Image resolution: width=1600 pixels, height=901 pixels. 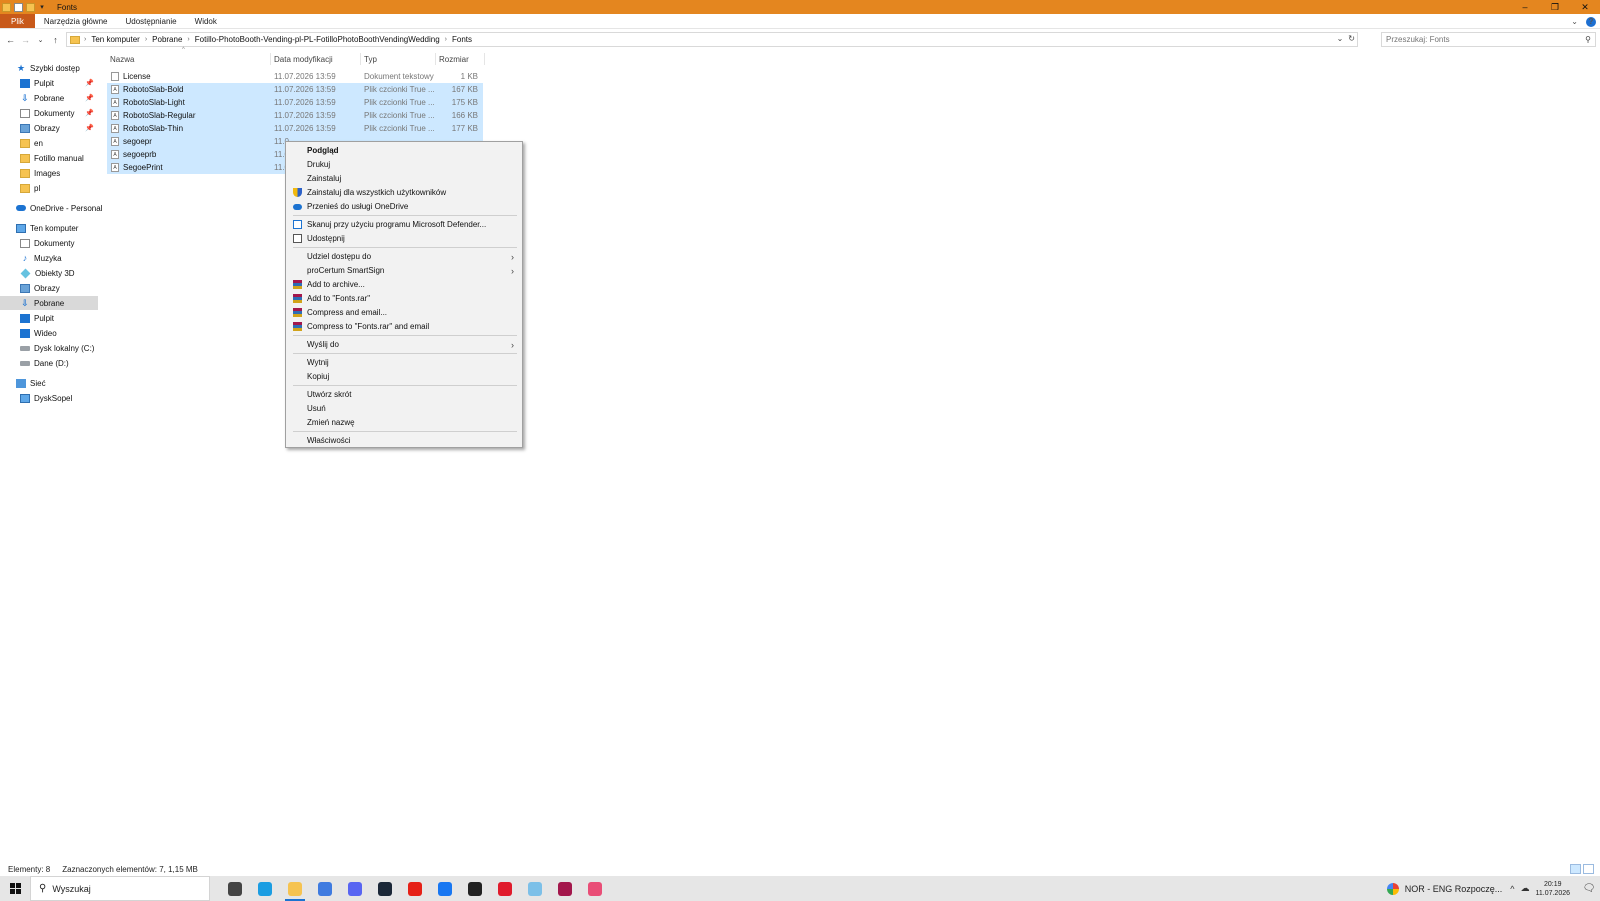 What do you see at coordinates (17, 21) in the screenshot?
I see `tab-file: Plik` at bounding box center [17, 21].